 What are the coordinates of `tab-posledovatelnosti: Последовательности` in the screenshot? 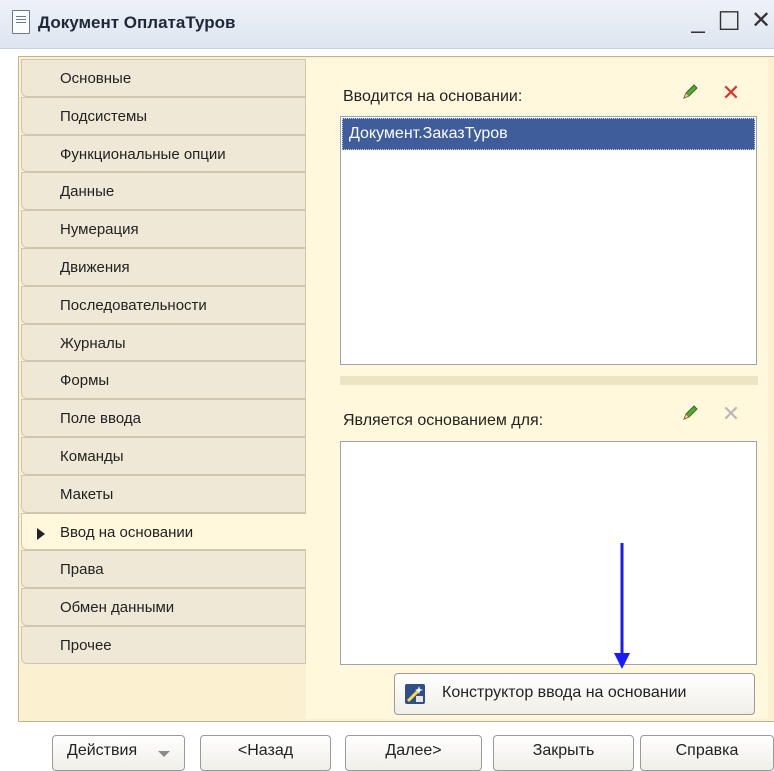 It's located at (163, 304).